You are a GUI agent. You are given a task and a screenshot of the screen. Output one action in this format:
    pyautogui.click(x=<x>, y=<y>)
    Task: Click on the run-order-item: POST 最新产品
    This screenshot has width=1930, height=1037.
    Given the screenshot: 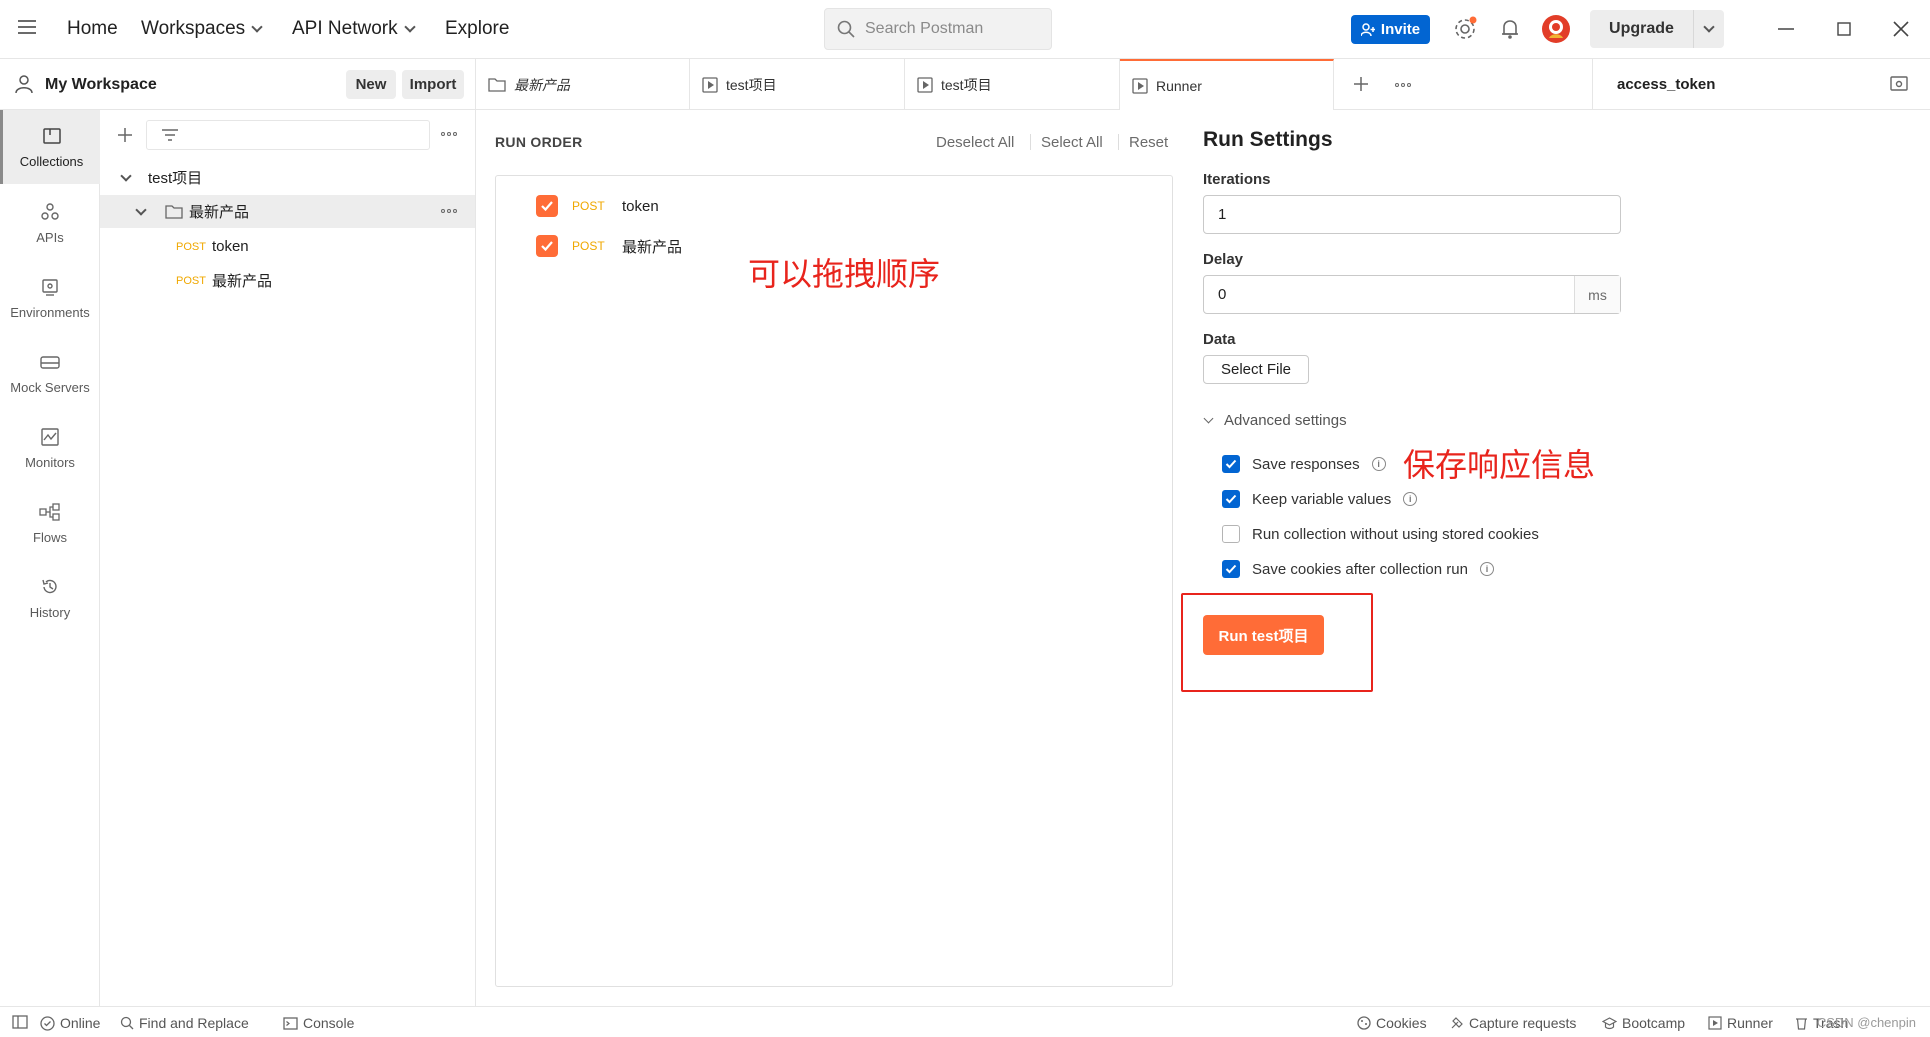 What is the action you would take?
    pyautogui.click(x=609, y=246)
    